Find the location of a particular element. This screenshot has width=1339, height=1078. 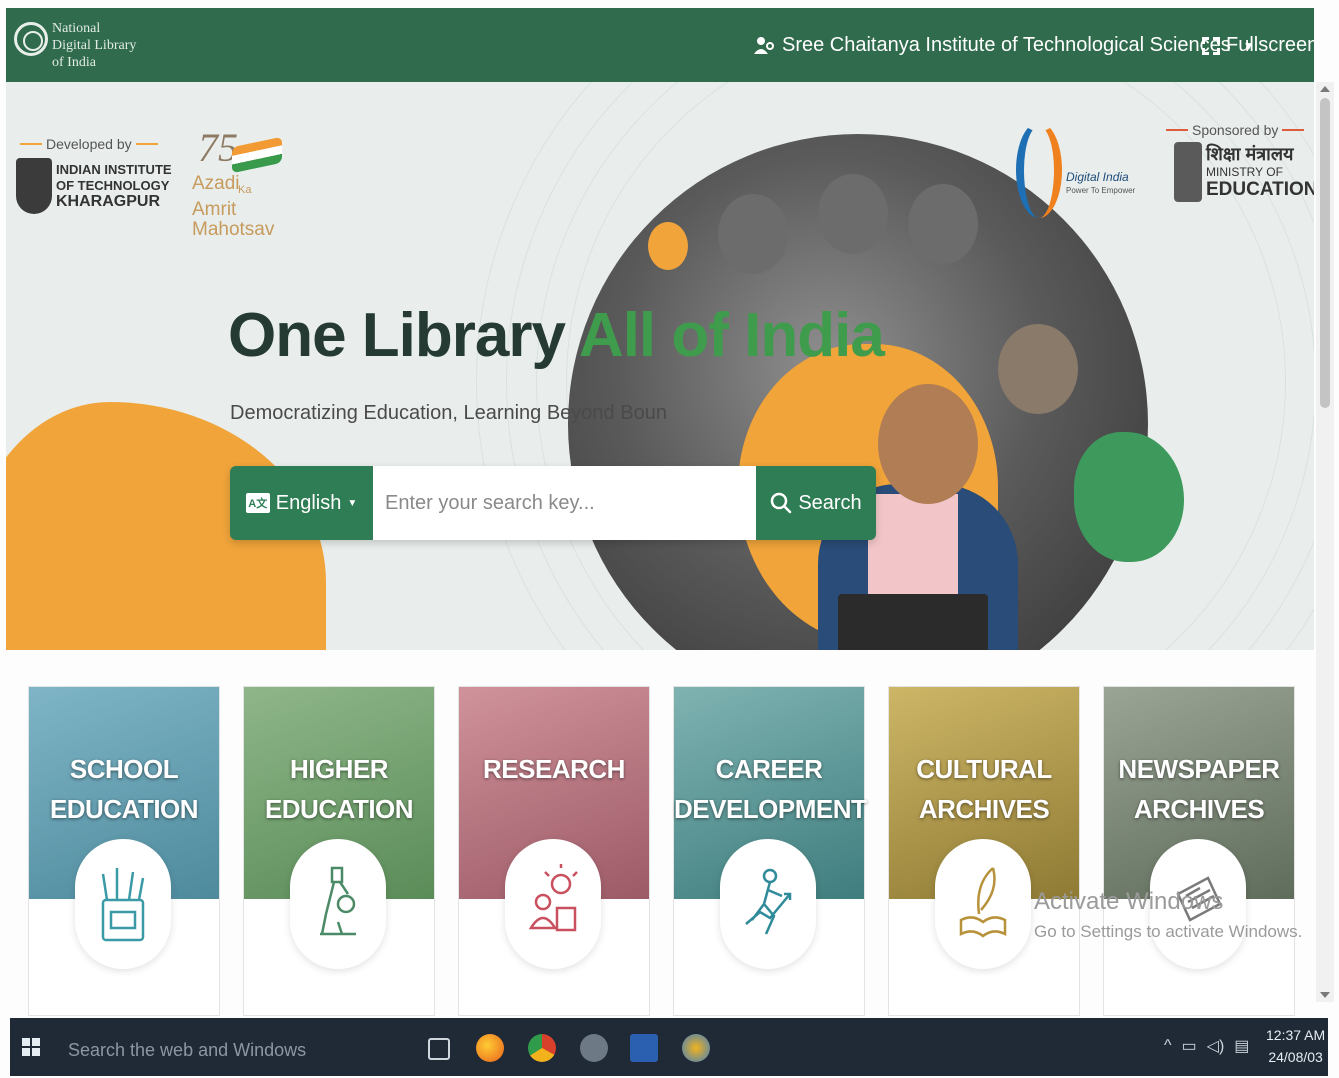

iit-name: INDIAN INSTITUTE OF TECHNOLOGY KHARAGPUR is located at coordinates (114, 186).